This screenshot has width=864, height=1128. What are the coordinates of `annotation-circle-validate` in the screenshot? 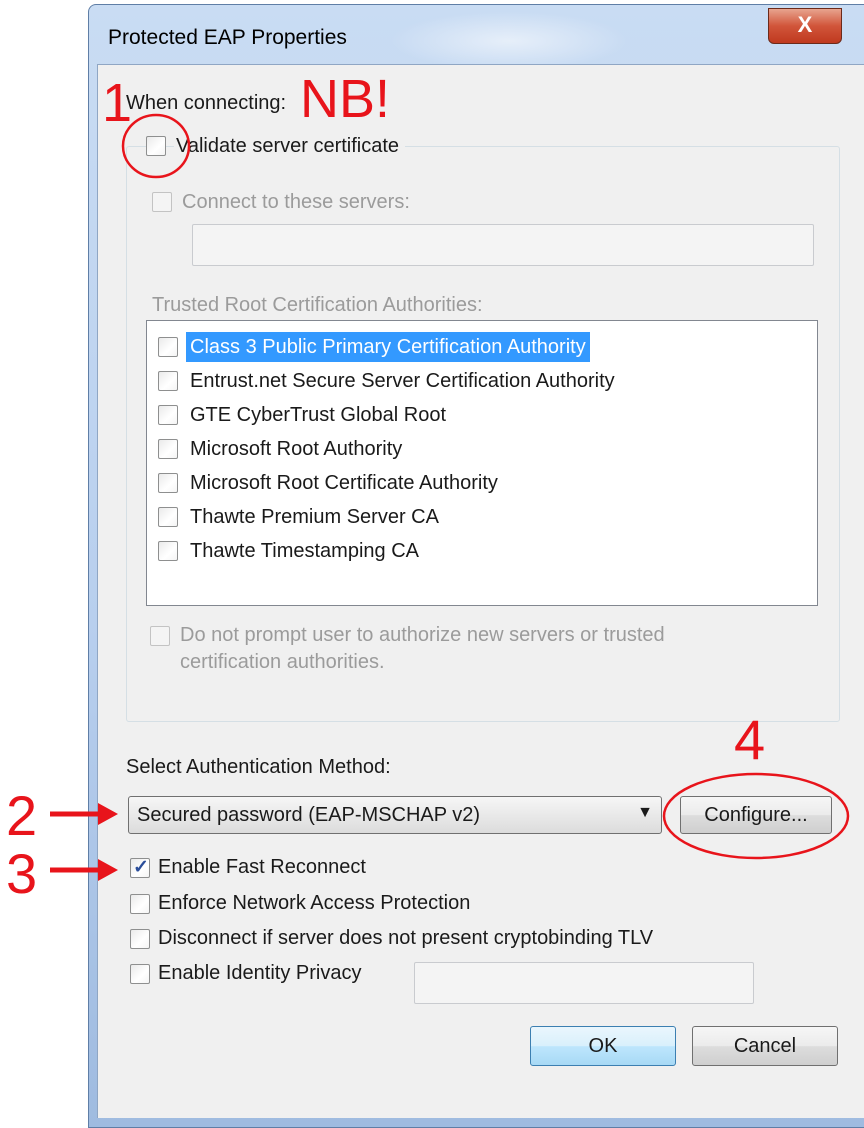 It's located at (156, 146).